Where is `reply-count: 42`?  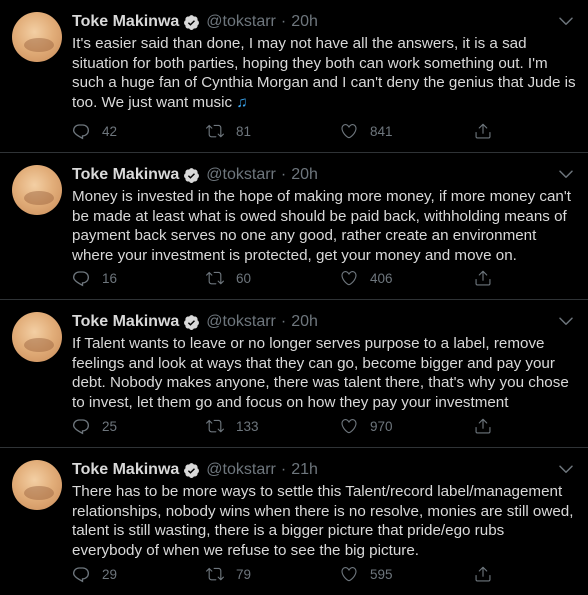 reply-count: 42 is located at coordinates (110, 131).